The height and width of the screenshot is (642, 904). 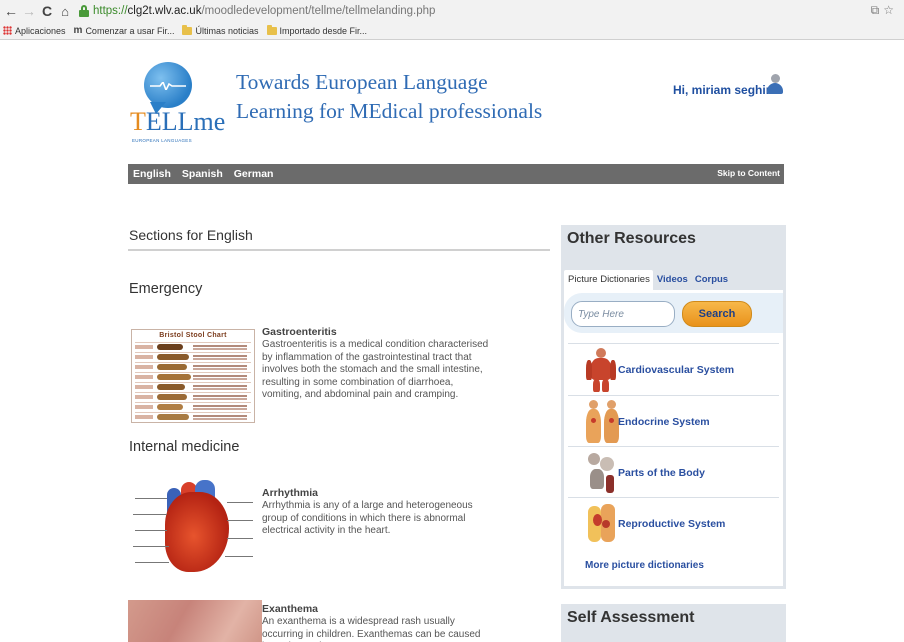 What do you see at coordinates (193, 335) in the screenshot?
I see `thumbnail-title: Bristol Stool Chart` at bounding box center [193, 335].